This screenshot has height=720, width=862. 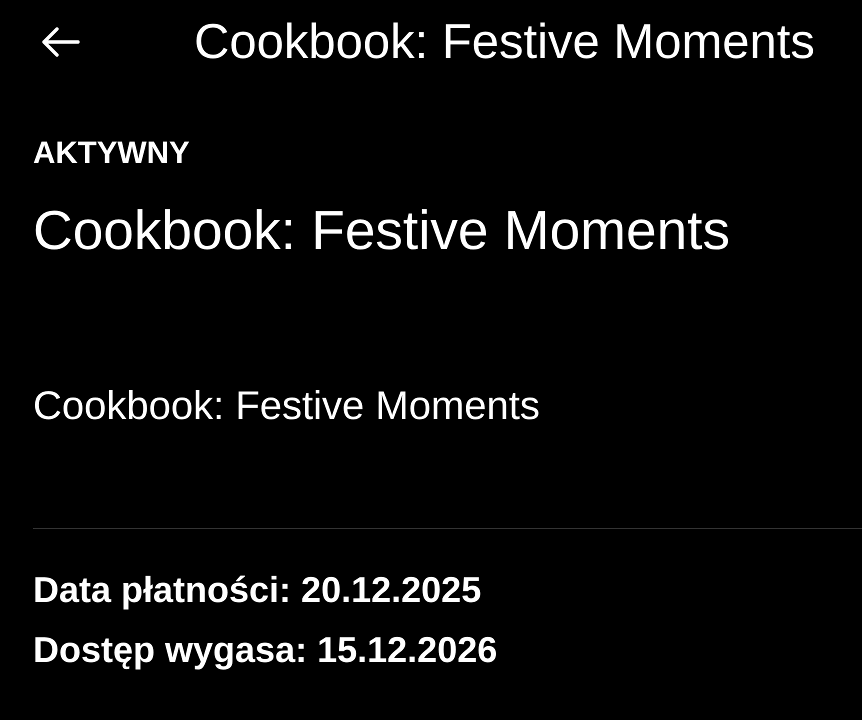 I want to click on item-description: Cookbook: Festive Moments, so click(x=286, y=406).